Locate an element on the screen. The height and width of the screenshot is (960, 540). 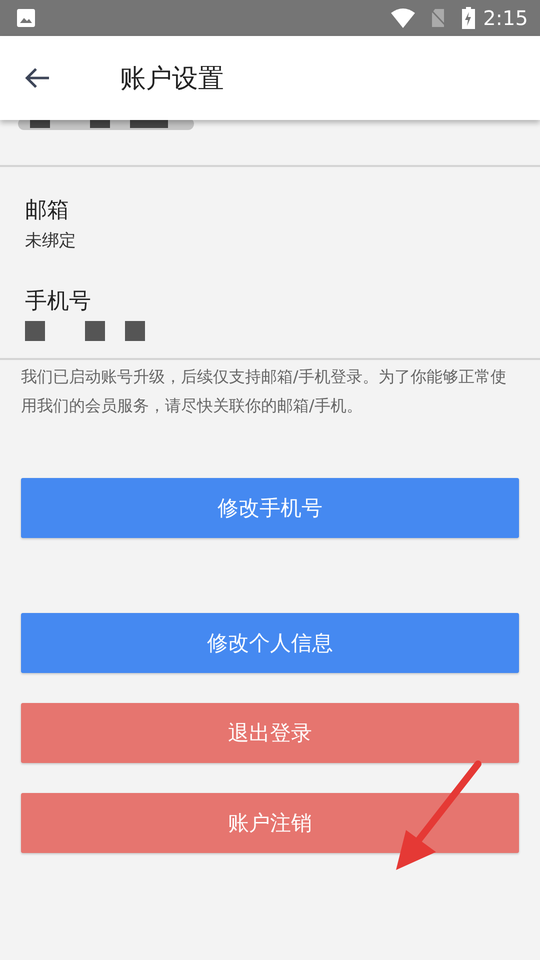
clock-time: 2:15 is located at coordinates (505, 18).